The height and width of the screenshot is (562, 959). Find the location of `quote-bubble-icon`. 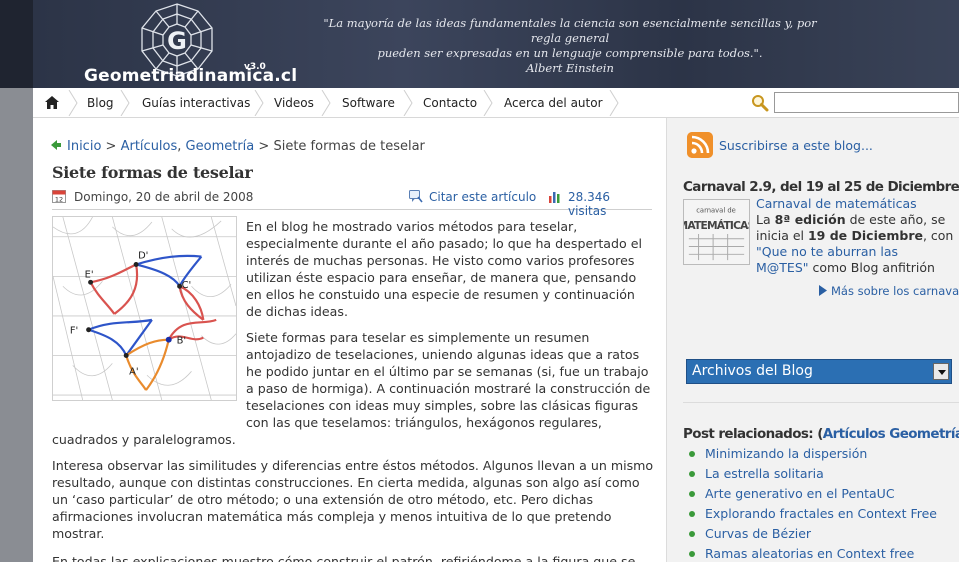

quote-bubble-icon is located at coordinates (416, 196).